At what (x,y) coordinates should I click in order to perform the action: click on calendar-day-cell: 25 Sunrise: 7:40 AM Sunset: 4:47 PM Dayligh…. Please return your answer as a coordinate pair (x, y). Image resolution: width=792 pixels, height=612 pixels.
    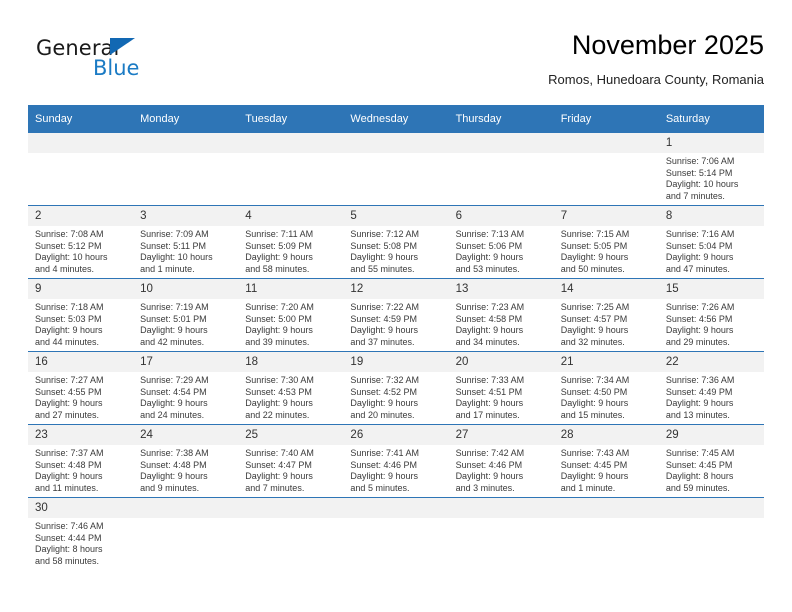
    Looking at the image, I should click on (291, 461).